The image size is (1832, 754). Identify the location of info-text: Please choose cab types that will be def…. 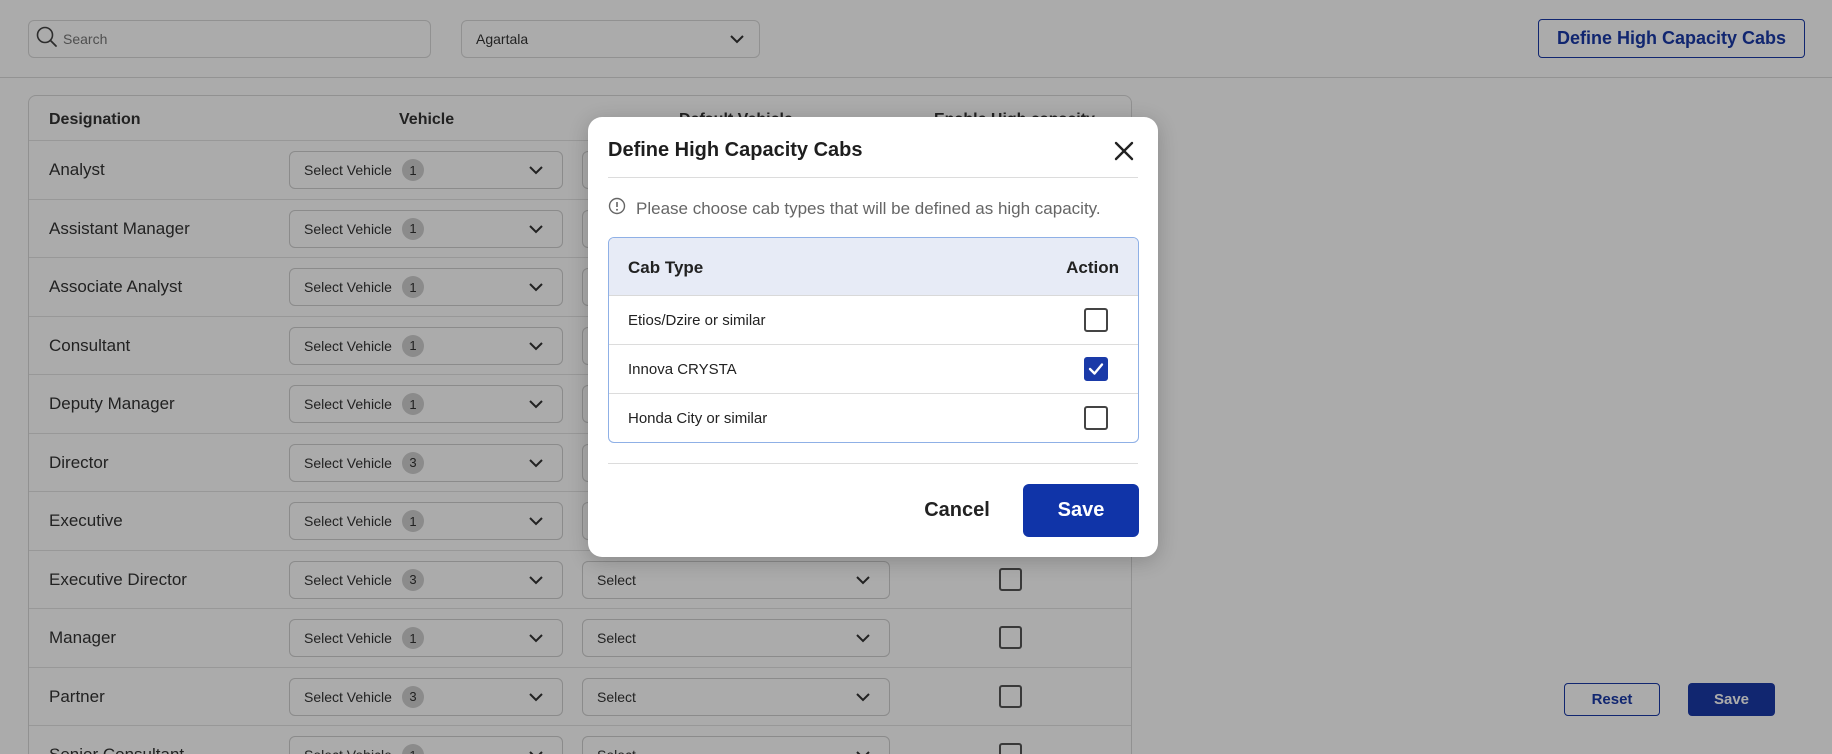
(868, 208).